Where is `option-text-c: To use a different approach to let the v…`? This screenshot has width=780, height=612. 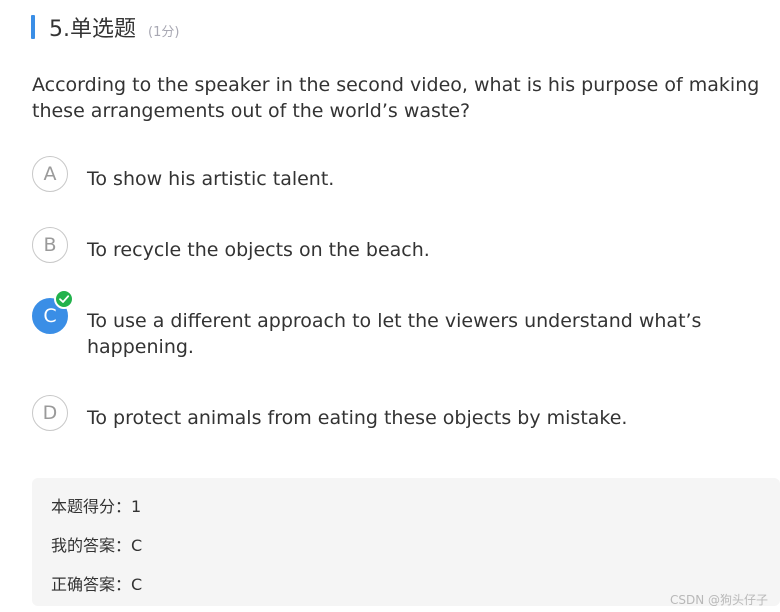 option-text-c: To use a different approach to let the v… is located at coordinates (394, 334).